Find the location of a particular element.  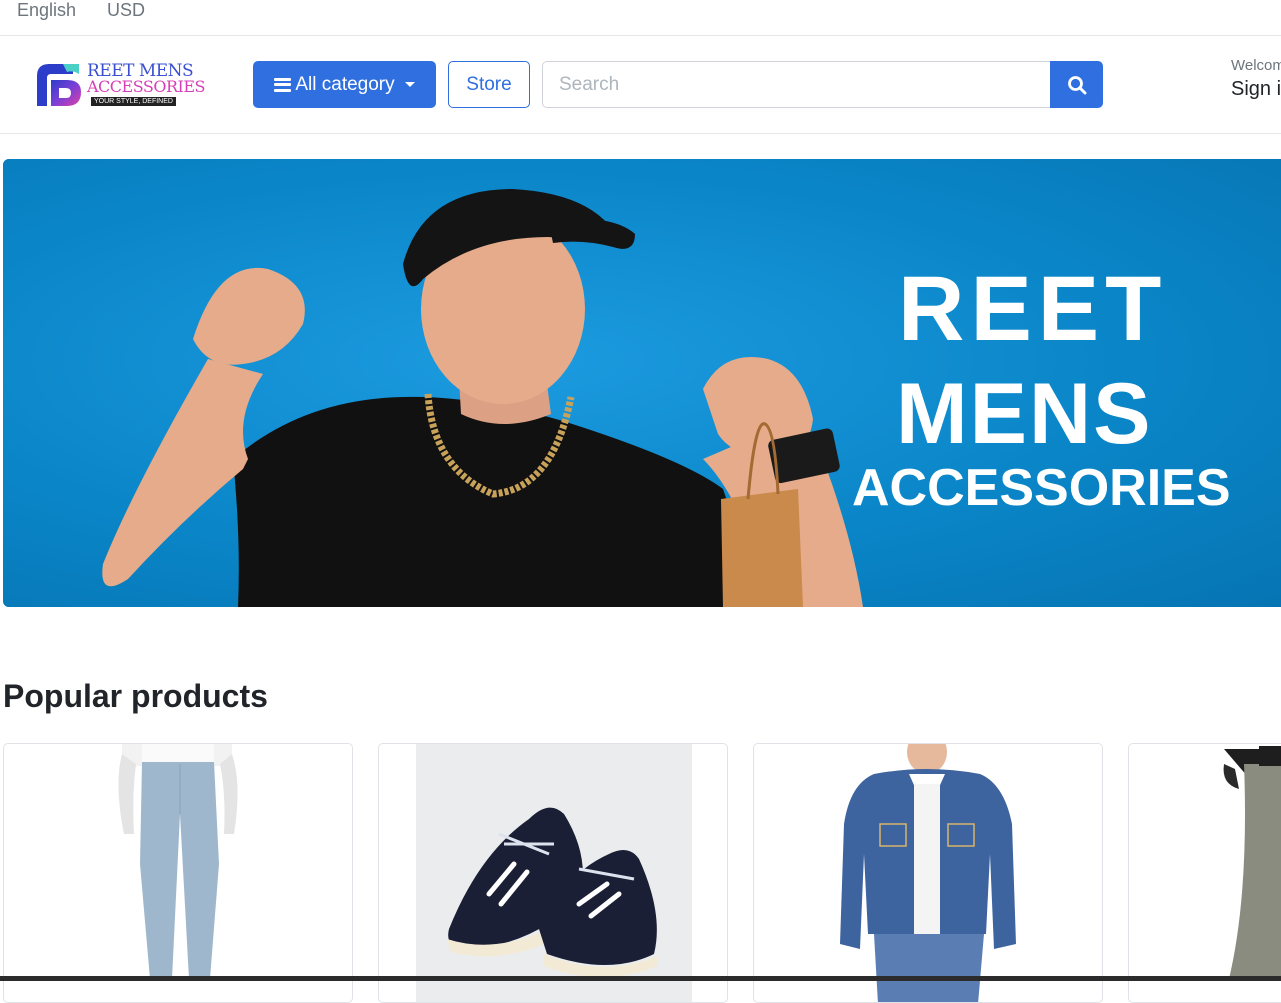

search-icon is located at coordinates (1076, 84).